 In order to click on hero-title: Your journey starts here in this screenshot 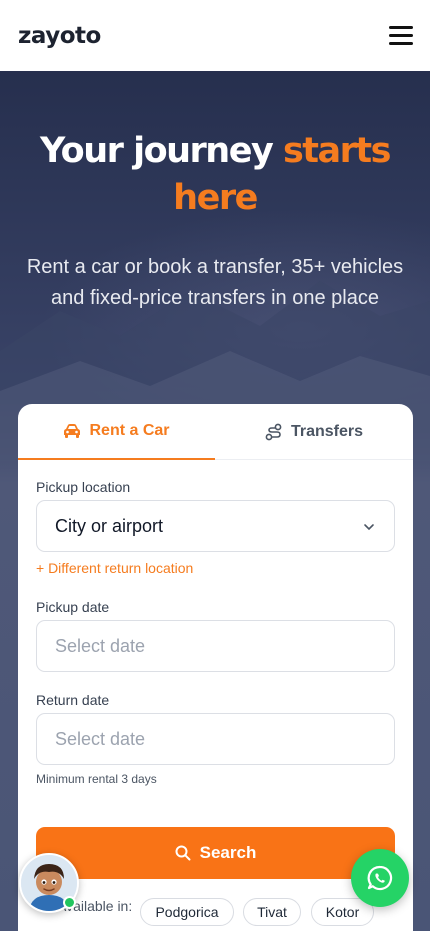, I will do `click(215, 175)`.